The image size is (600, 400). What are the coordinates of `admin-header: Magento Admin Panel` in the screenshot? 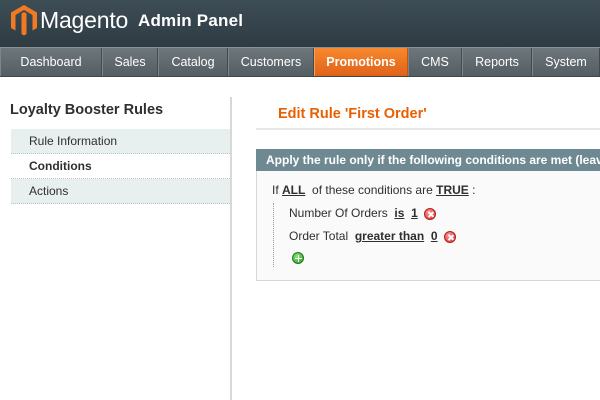 It's located at (300, 23).